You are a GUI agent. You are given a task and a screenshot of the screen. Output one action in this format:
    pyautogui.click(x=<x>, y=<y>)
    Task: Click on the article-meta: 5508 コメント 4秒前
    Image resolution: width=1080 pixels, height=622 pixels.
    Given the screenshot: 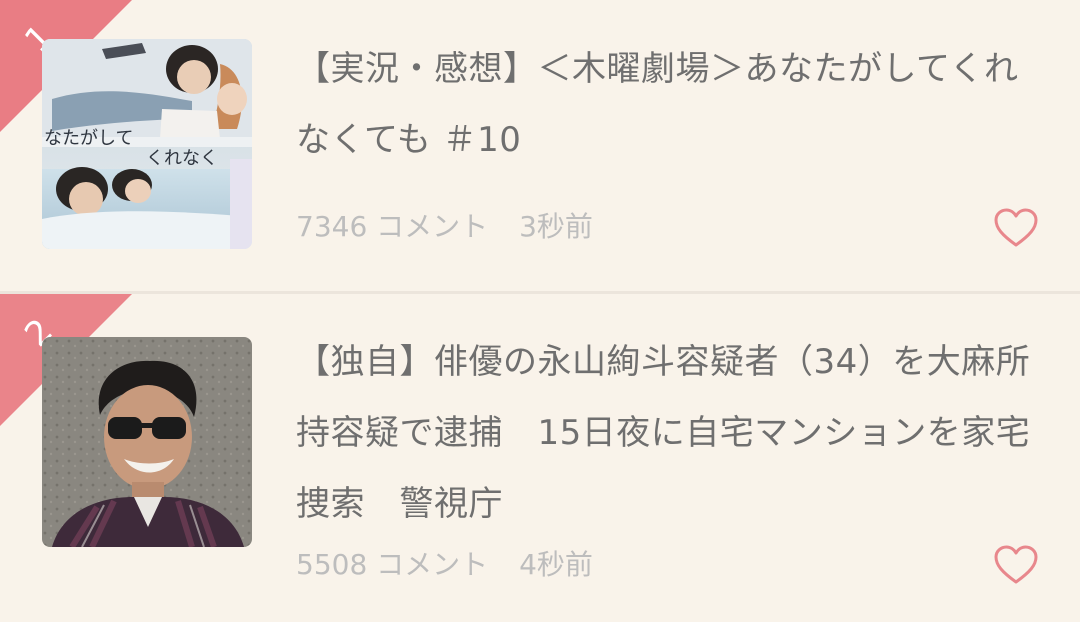 What is the action you would take?
    pyautogui.click(x=444, y=565)
    